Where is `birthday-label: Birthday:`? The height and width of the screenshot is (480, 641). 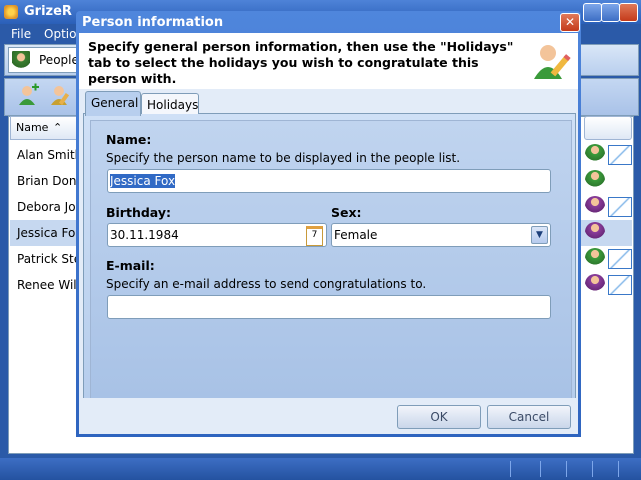
birthday-label: Birthday: is located at coordinates (138, 212).